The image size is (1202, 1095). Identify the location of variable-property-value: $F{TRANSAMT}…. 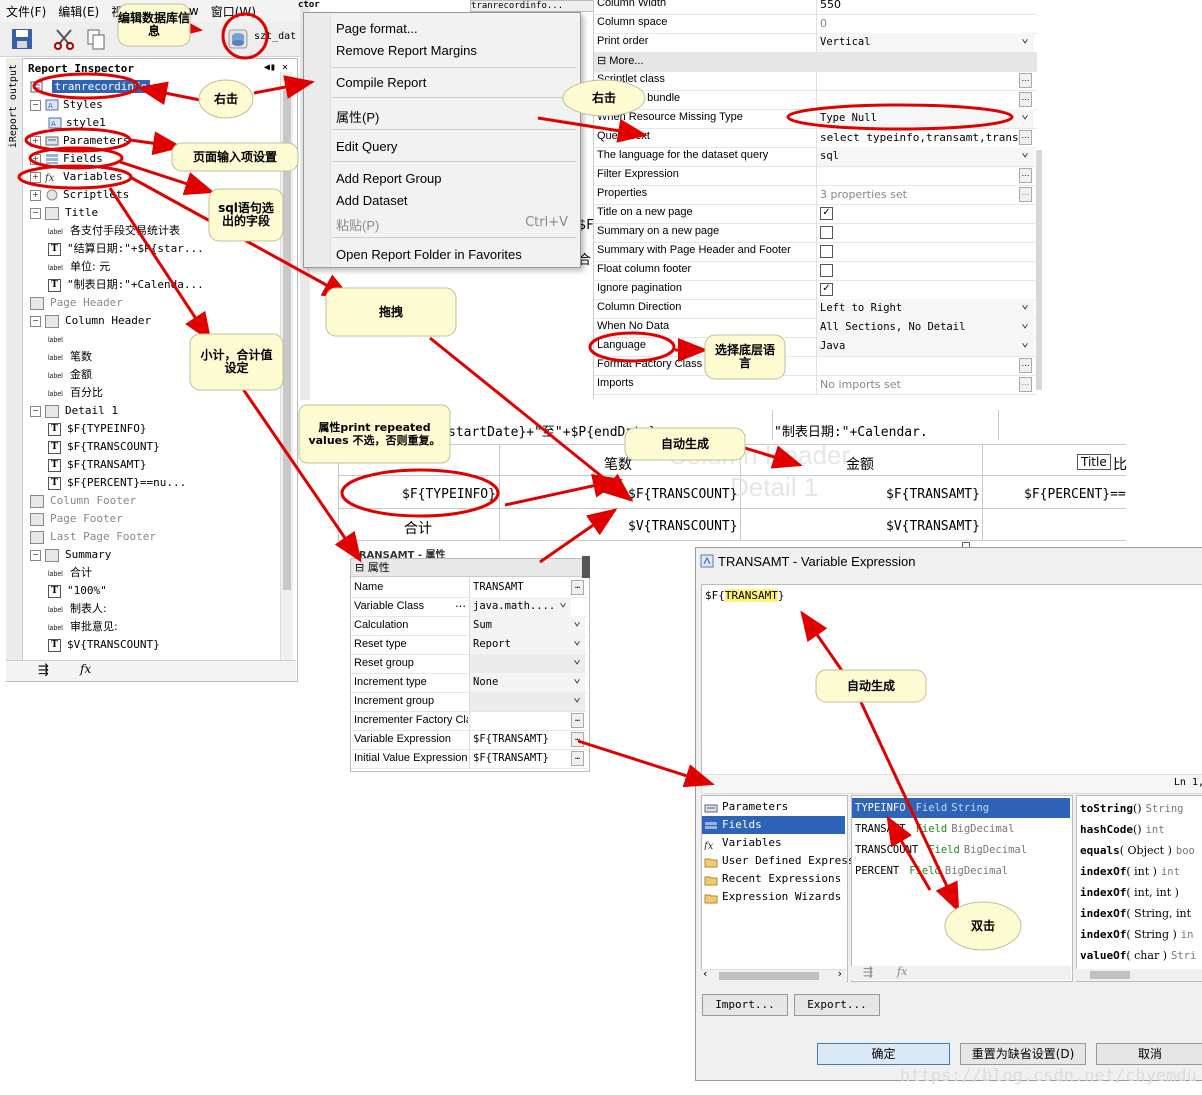
(527, 758).